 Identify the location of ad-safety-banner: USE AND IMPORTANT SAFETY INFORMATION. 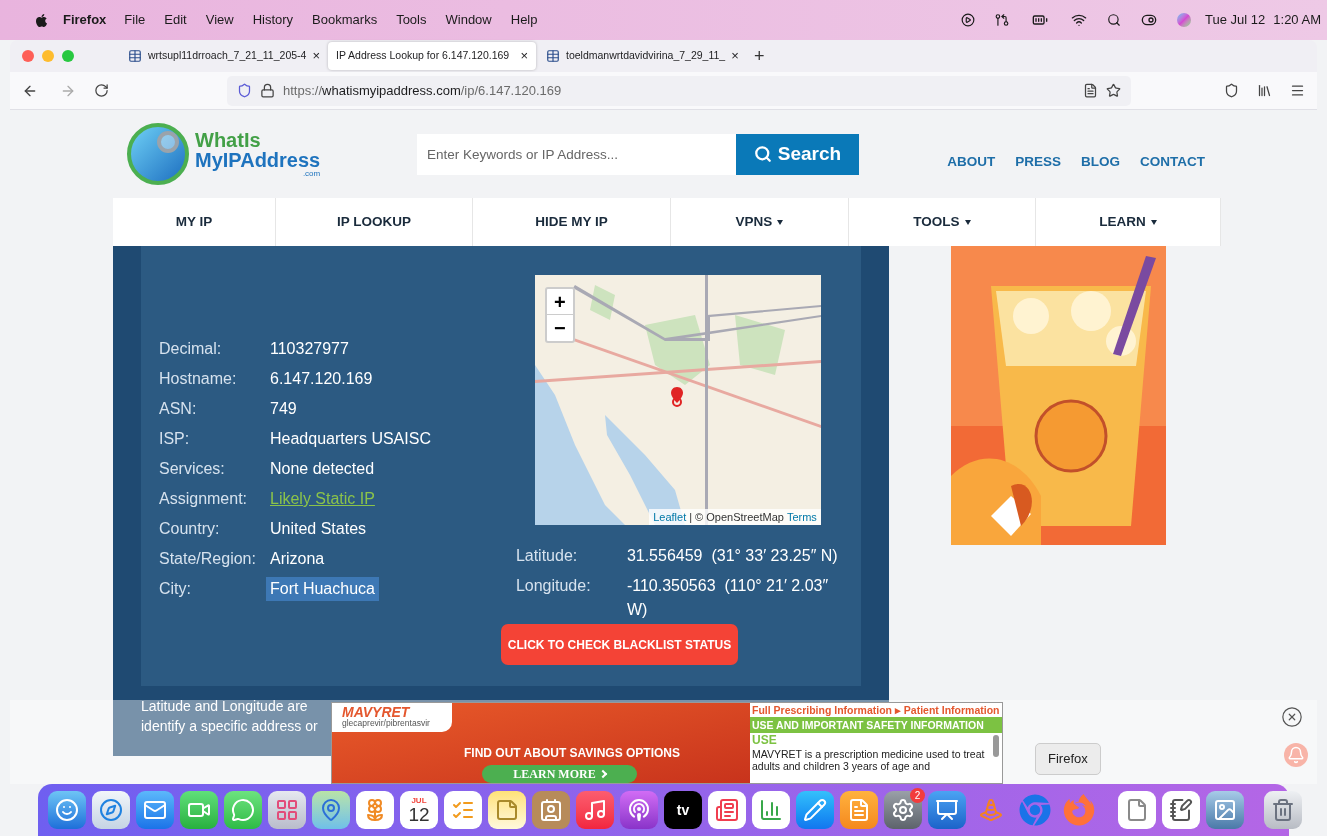
(876, 725).